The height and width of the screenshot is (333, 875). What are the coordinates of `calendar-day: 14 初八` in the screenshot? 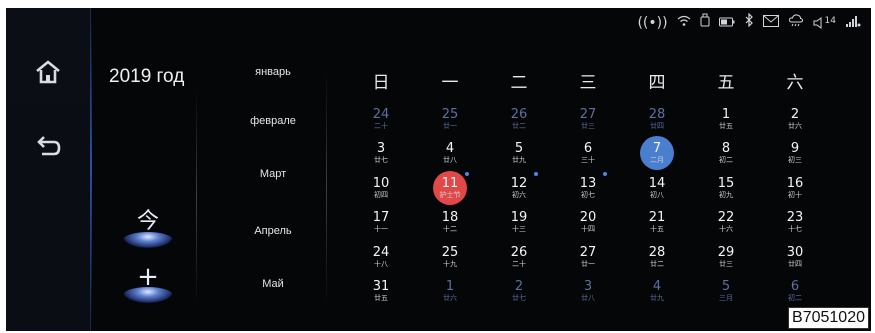 It's located at (657, 188).